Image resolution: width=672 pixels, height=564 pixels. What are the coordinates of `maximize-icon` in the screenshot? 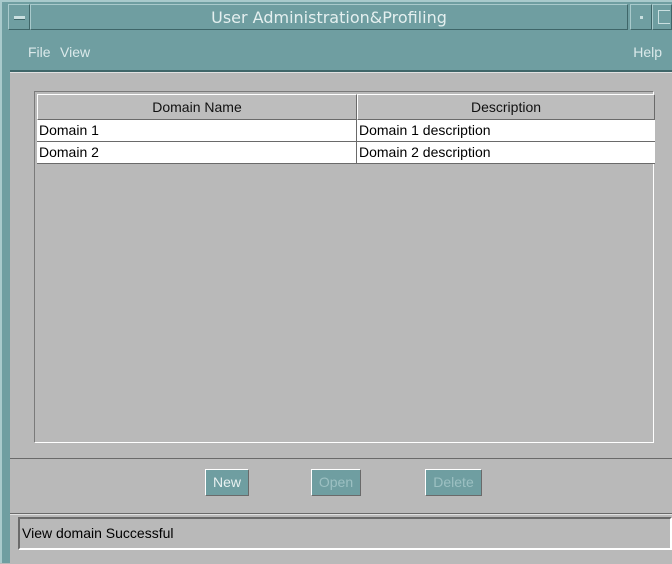 It's located at (662, 17).